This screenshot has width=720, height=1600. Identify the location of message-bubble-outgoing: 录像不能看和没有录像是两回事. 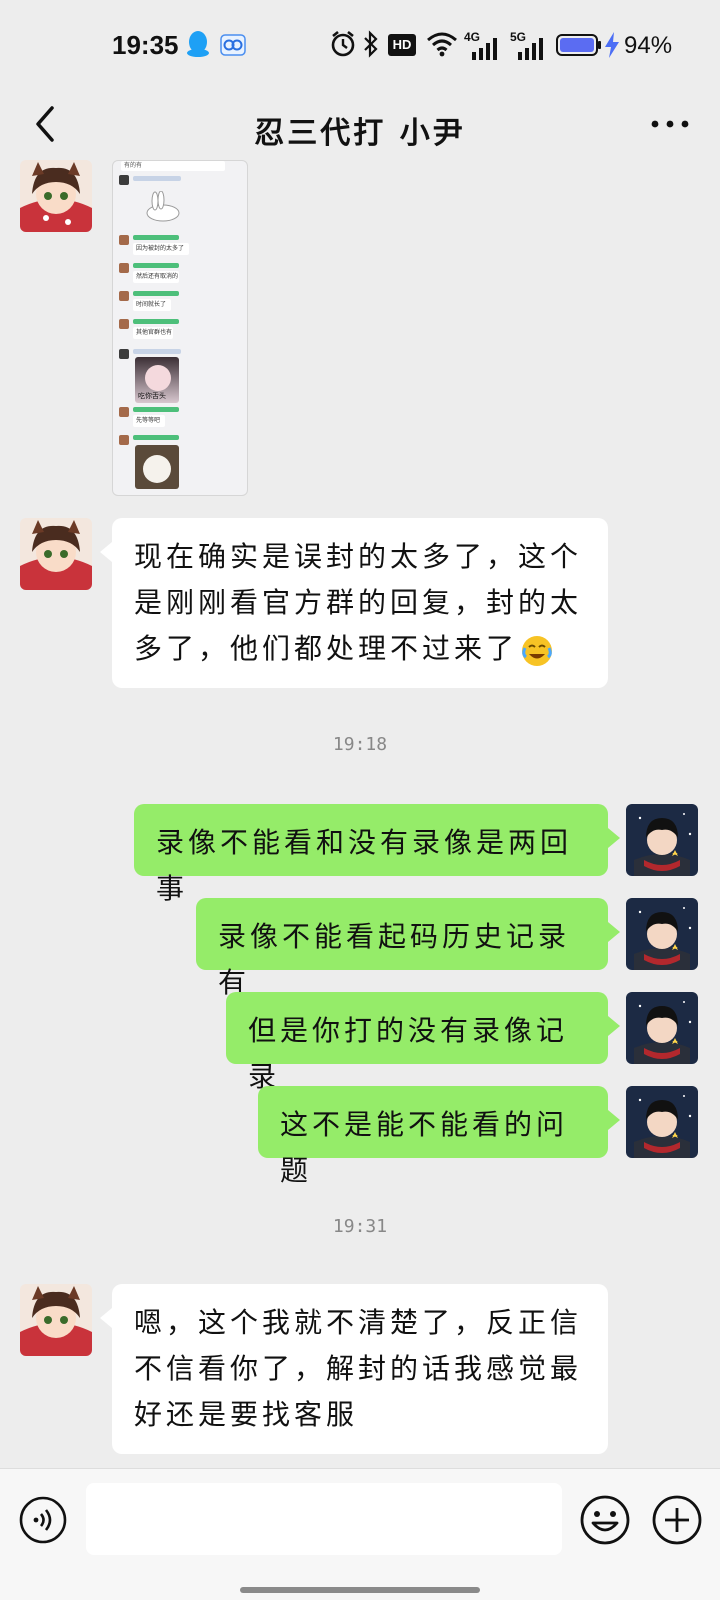
(377, 854).